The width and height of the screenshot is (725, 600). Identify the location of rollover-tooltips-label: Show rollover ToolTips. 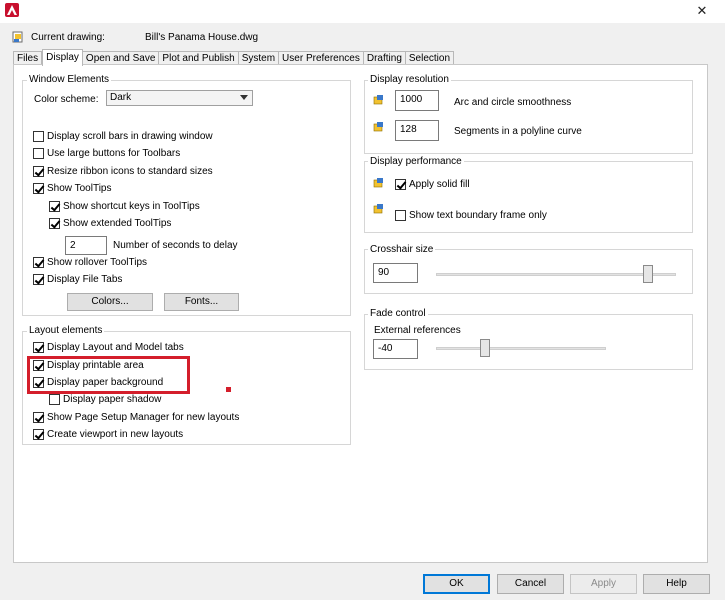
(97, 262).